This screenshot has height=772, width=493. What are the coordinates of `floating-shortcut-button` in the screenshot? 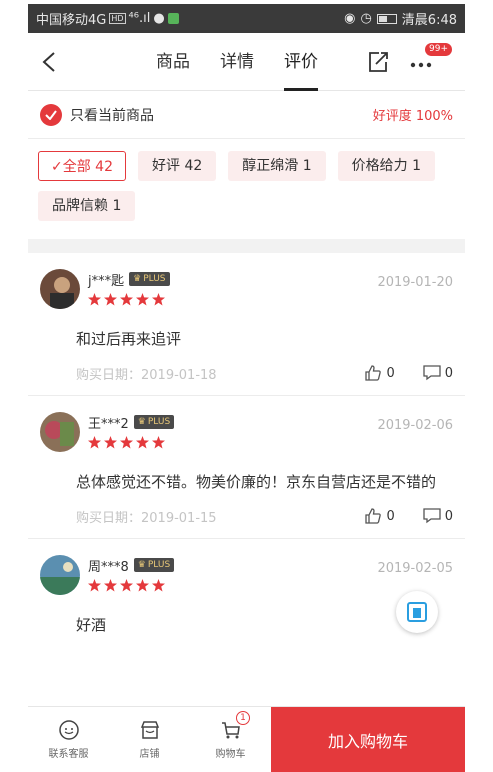 It's located at (417, 612).